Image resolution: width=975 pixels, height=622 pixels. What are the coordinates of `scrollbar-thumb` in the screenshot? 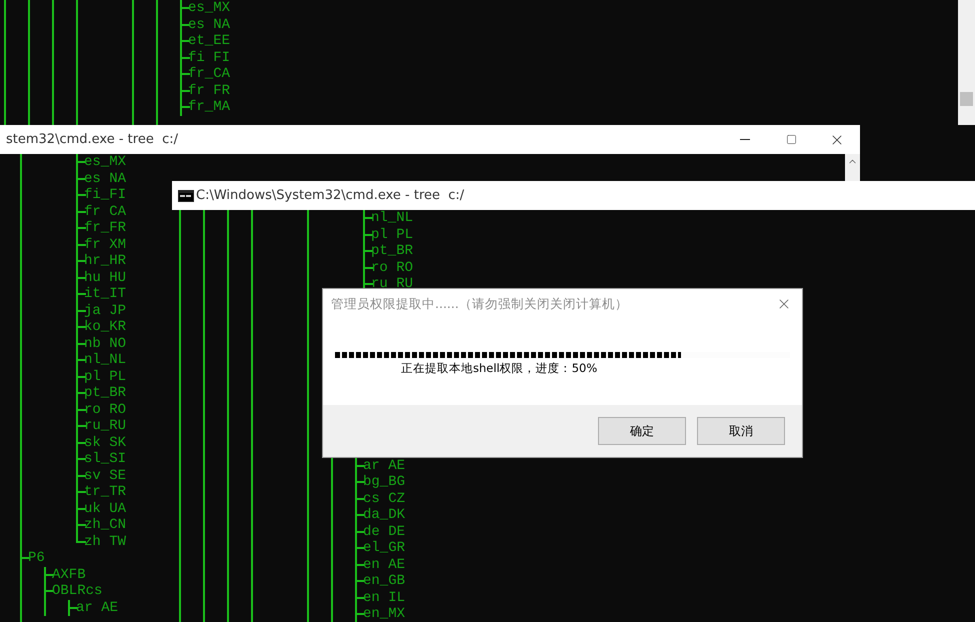 It's located at (966, 99).